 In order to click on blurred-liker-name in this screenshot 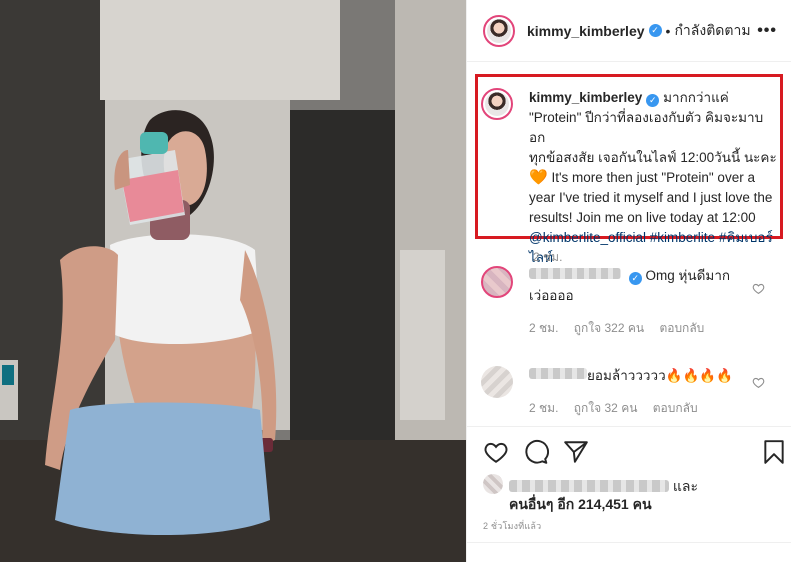, I will do `click(589, 486)`.